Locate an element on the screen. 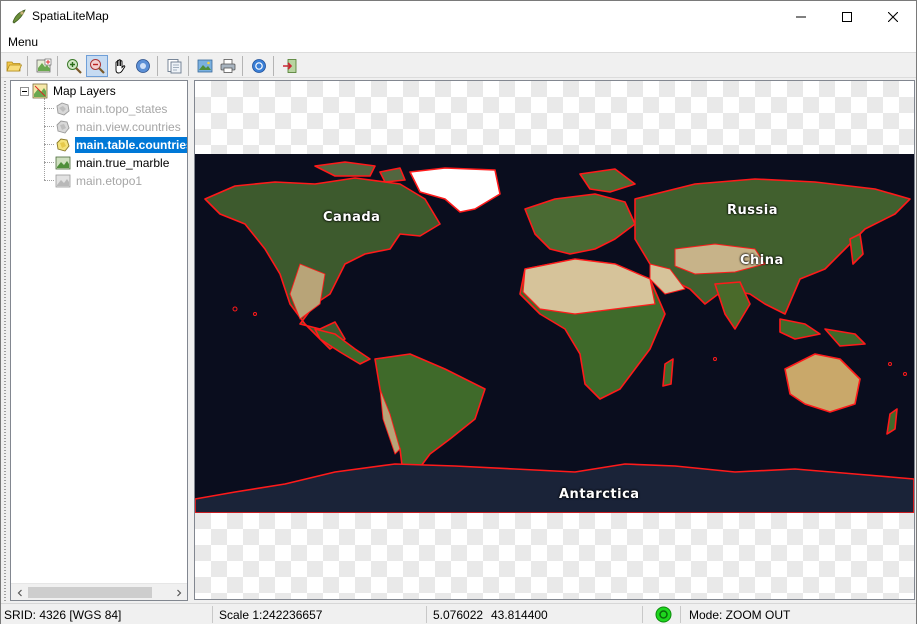  exit-button is located at coordinates (290, 66).